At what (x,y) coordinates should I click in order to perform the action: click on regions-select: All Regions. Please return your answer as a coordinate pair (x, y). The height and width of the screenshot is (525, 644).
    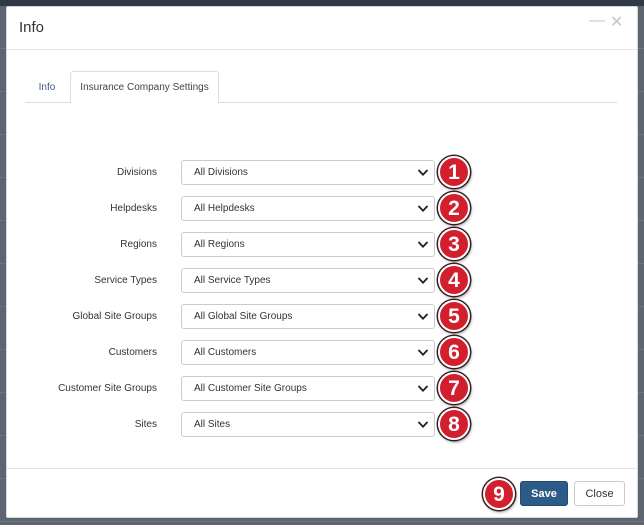
    Looking at the image, I should click on (308, 244).